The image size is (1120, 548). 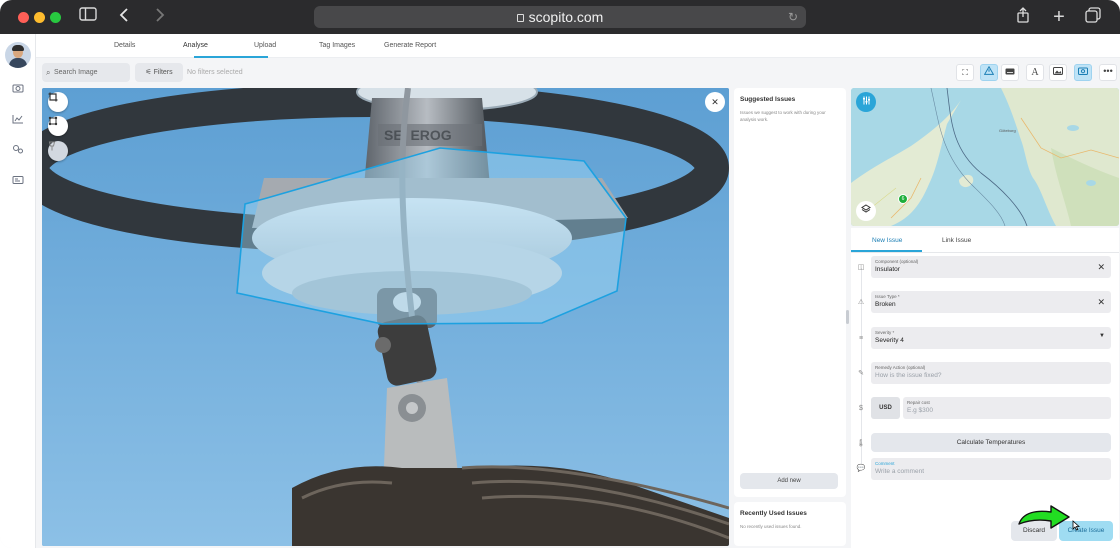 What do you see at coordinates (866, 211) in the screenshot?
I see `layers-icon` at bounding box center [866, 211].